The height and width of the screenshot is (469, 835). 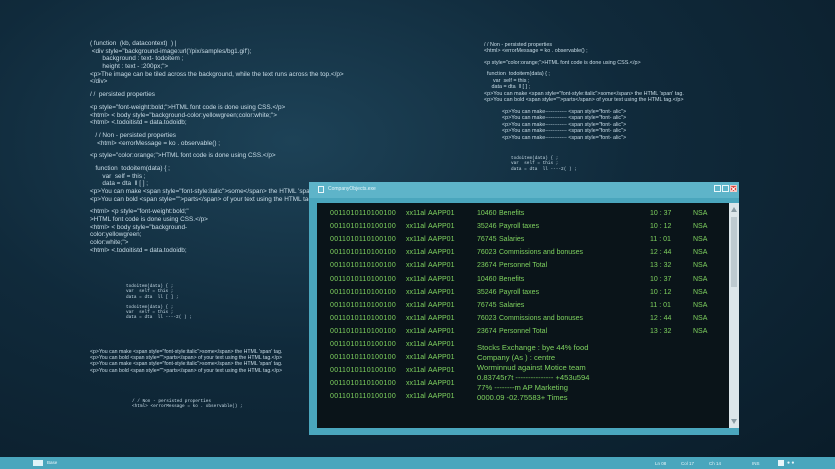 I want to click on note-line: 0000.09 -02.75583+ Times, so click(x=522, y=397).